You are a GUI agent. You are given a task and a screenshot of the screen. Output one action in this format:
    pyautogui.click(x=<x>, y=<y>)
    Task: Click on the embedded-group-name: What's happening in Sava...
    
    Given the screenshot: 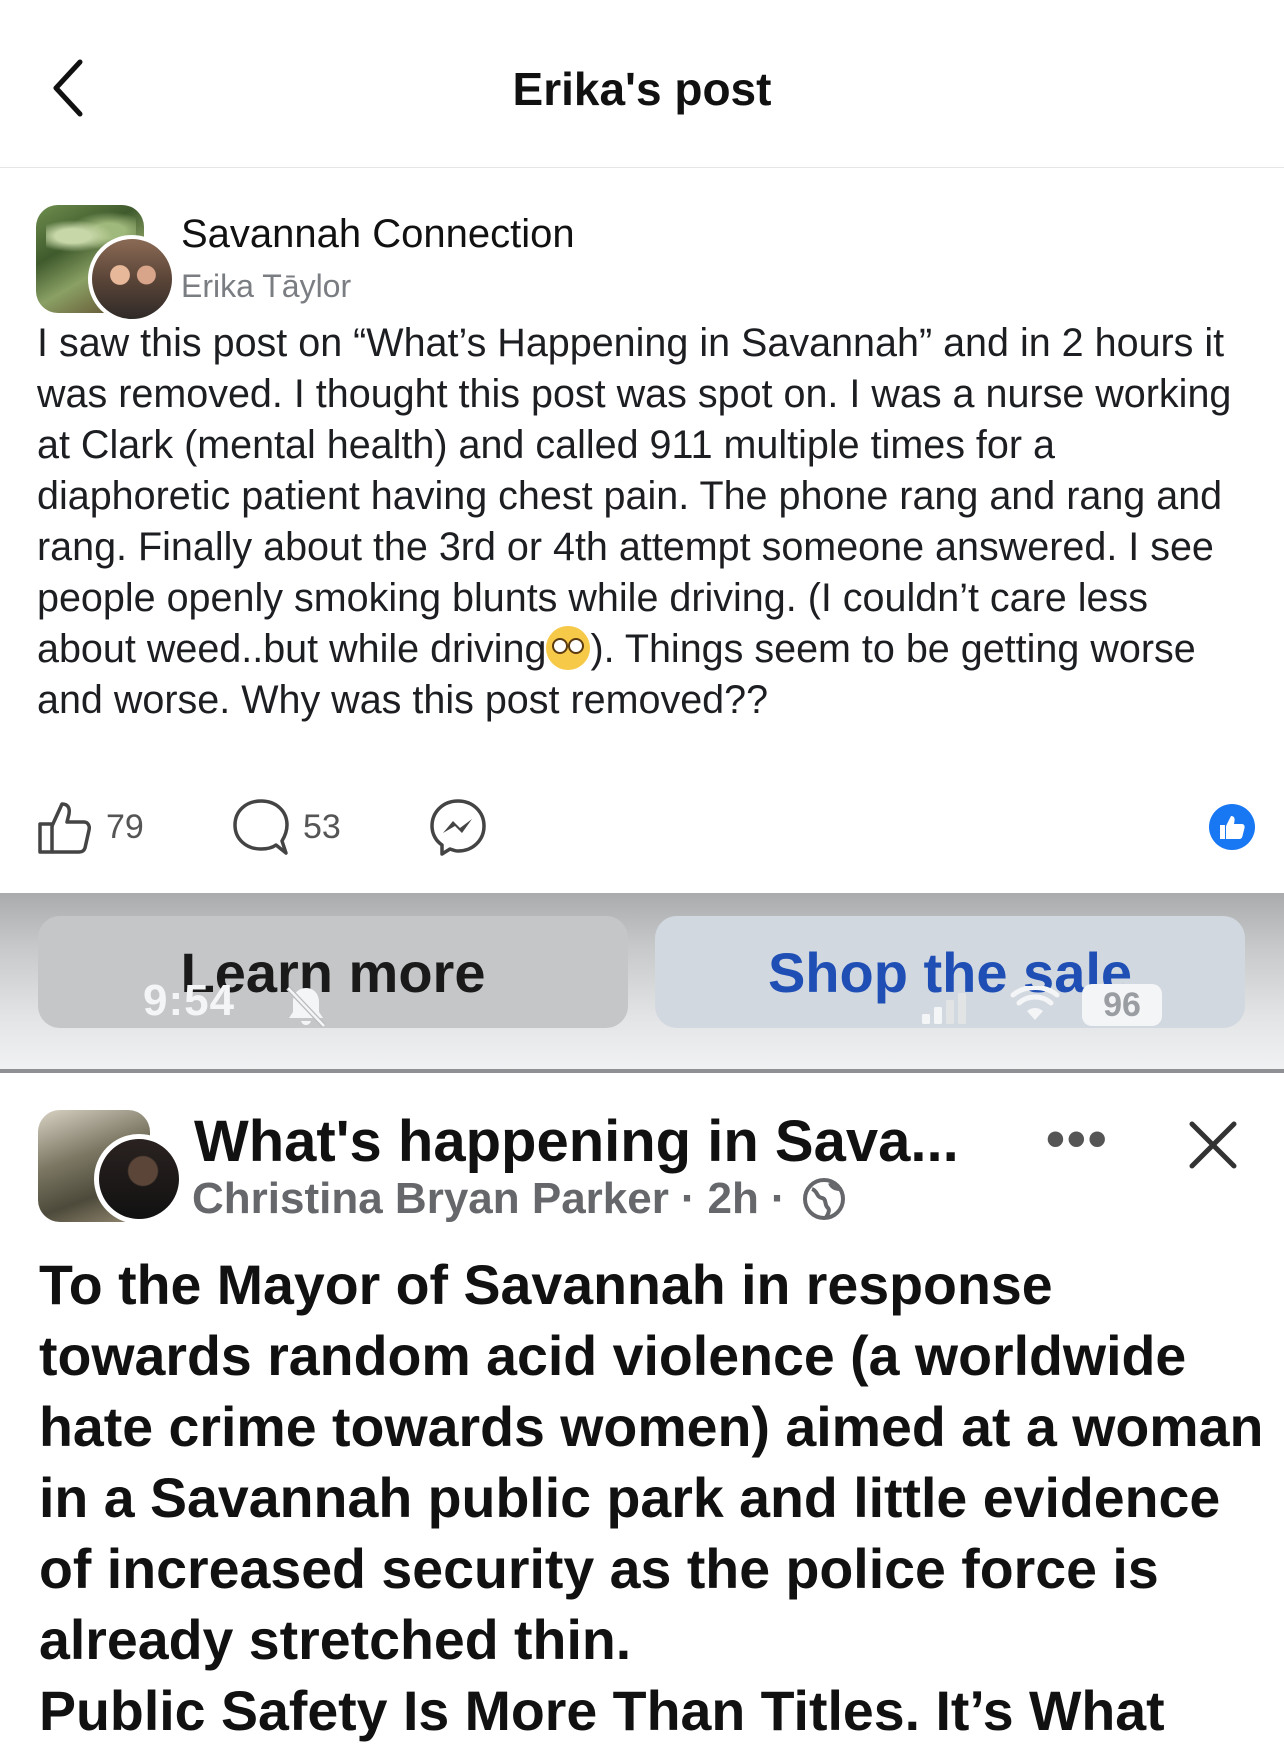 What is the action you would take?
    pyautogui.click(x=576, y=1141)
    